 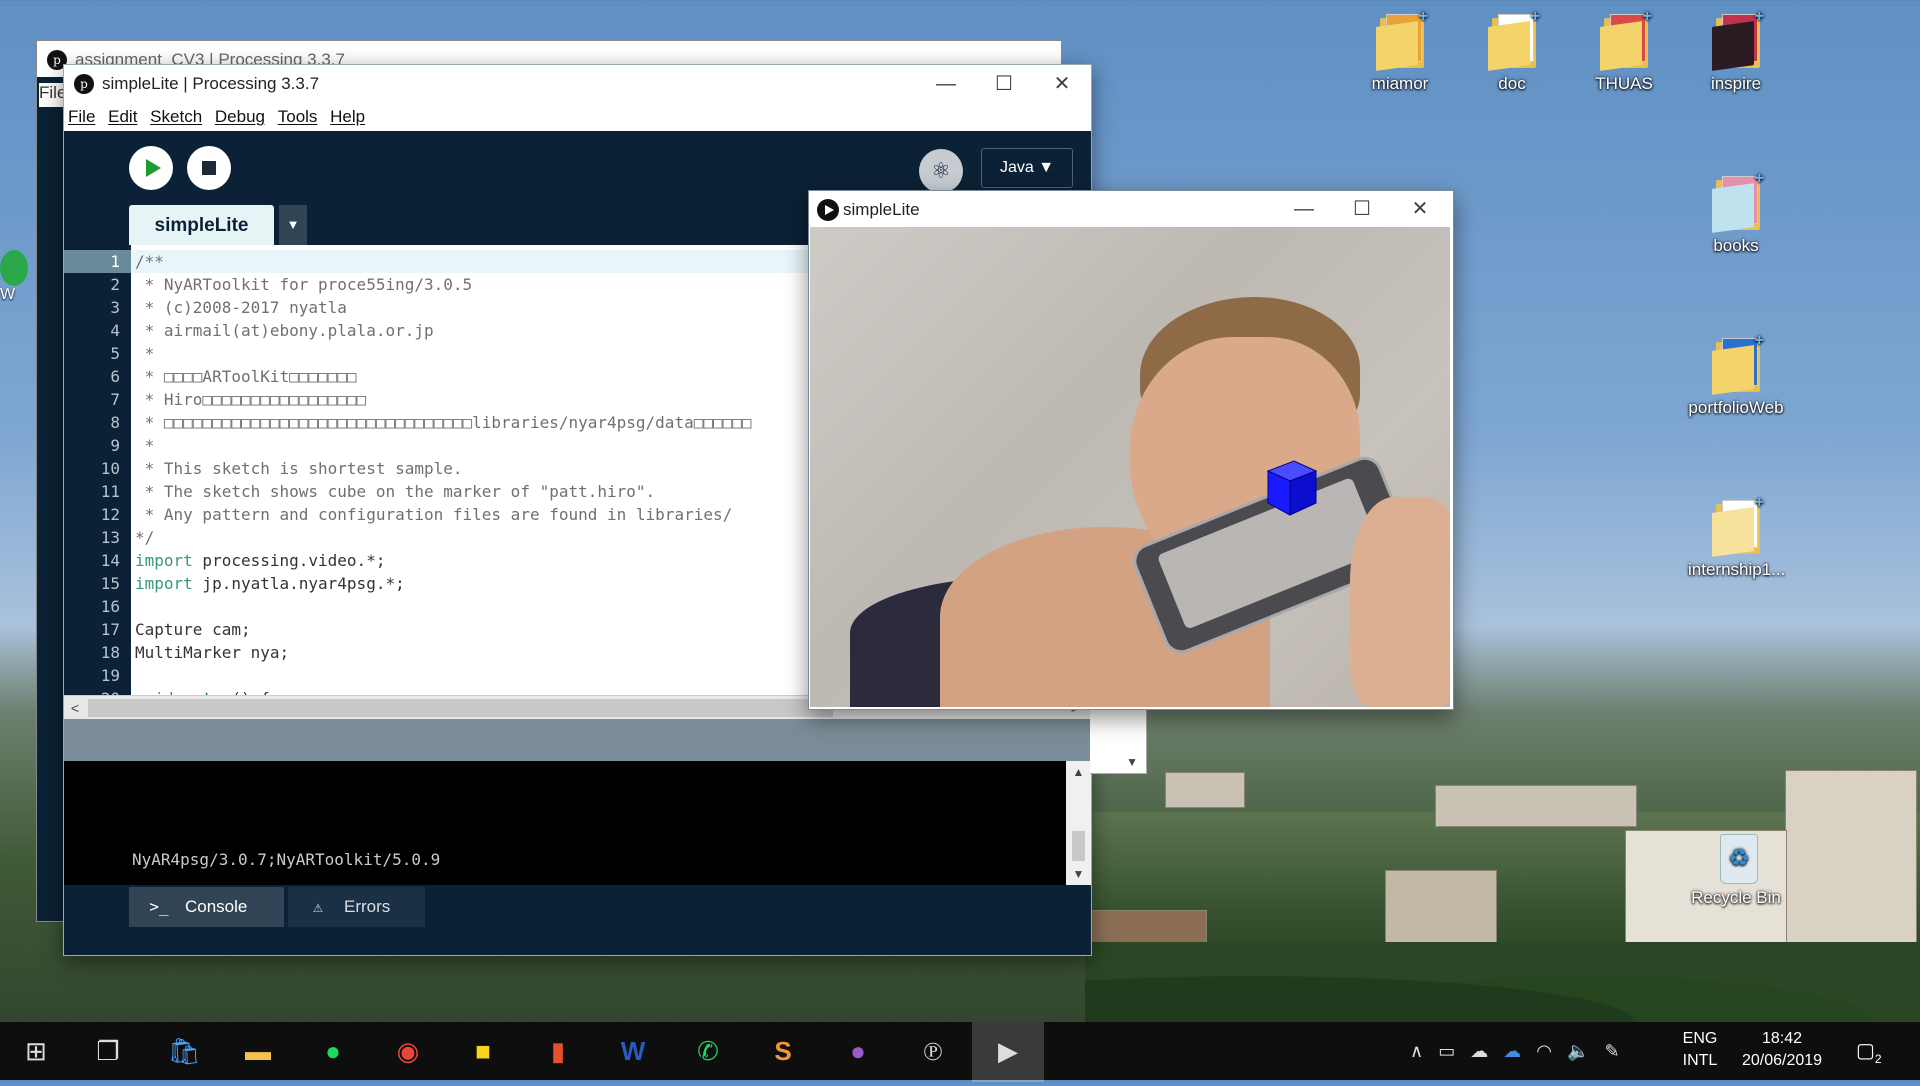 What do you see at coordinates (1400, 83) in the screenshot?
I see `desktop-icon-label: miamor` at bounding box center [1400, 83].